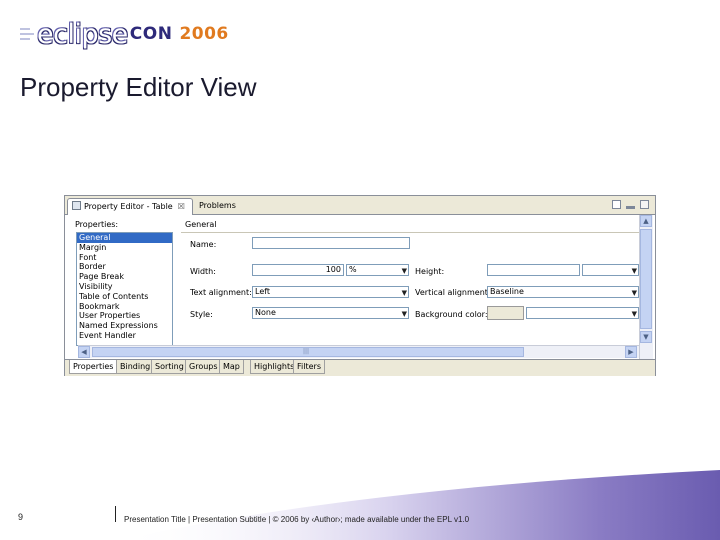 The width and height of the screenshot is (720, 540). Describe the element at coordinates (203, 244) in the screenshot. I see `name-label: Name:` at that location.